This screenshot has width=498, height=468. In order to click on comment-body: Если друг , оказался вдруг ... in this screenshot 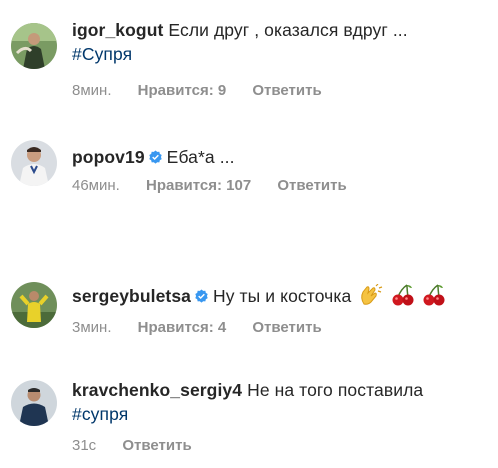, I will do `click(288, 30)`.